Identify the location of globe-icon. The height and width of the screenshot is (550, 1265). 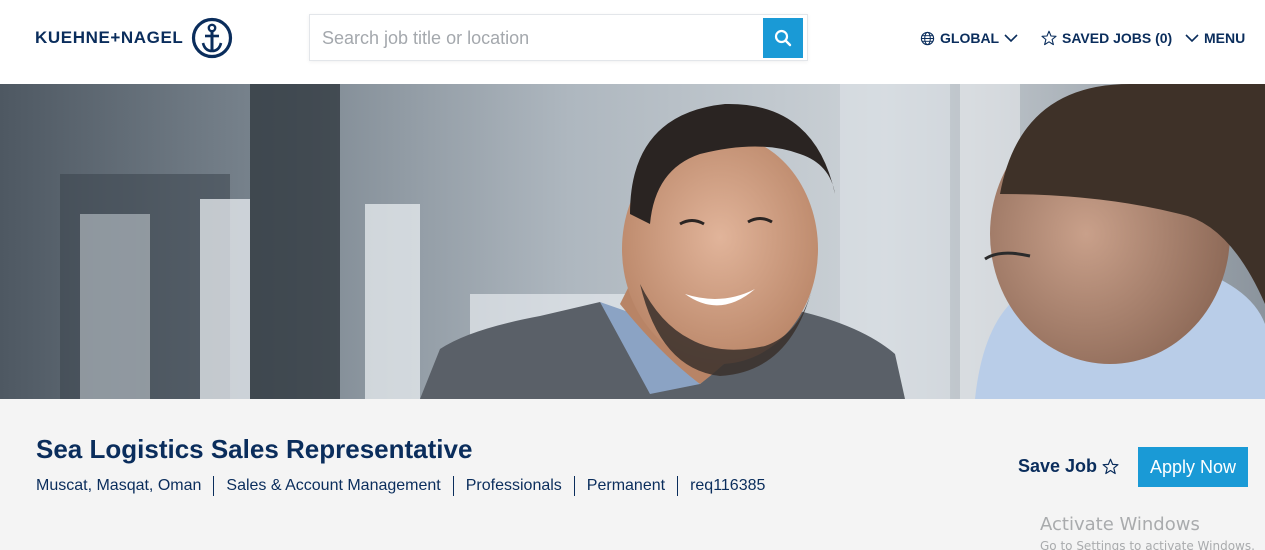
(927, 38).